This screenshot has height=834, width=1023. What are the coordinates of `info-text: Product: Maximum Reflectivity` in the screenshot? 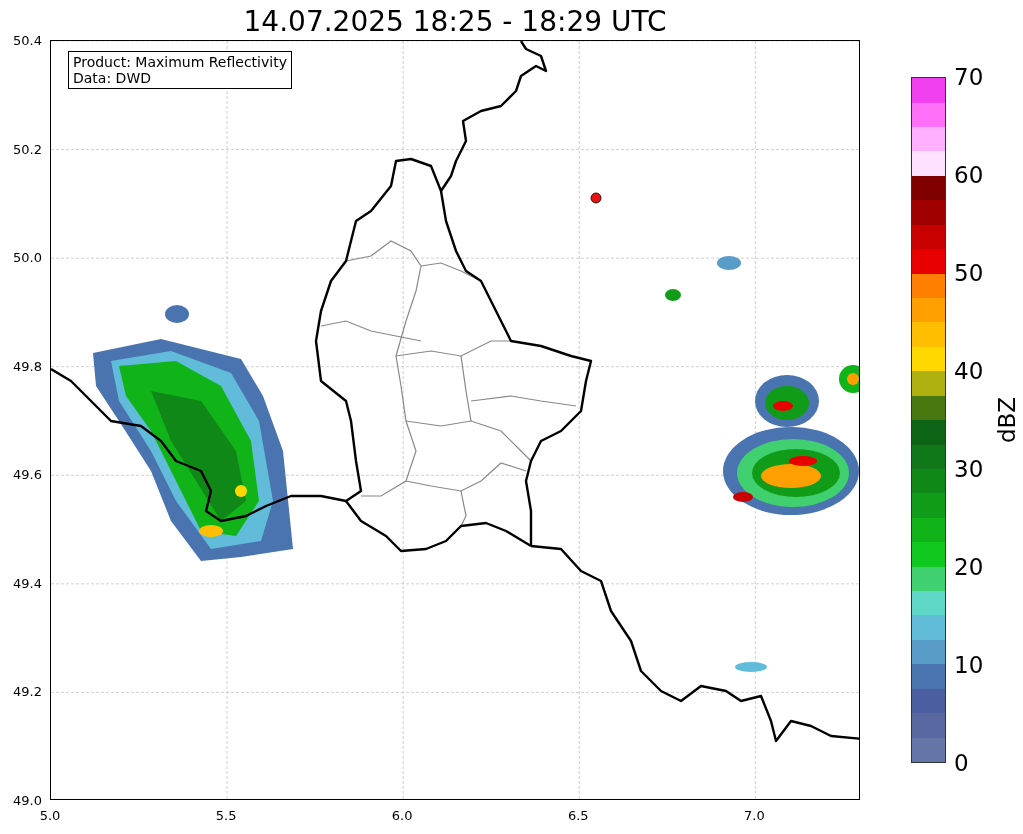 It's located at (180, 62).